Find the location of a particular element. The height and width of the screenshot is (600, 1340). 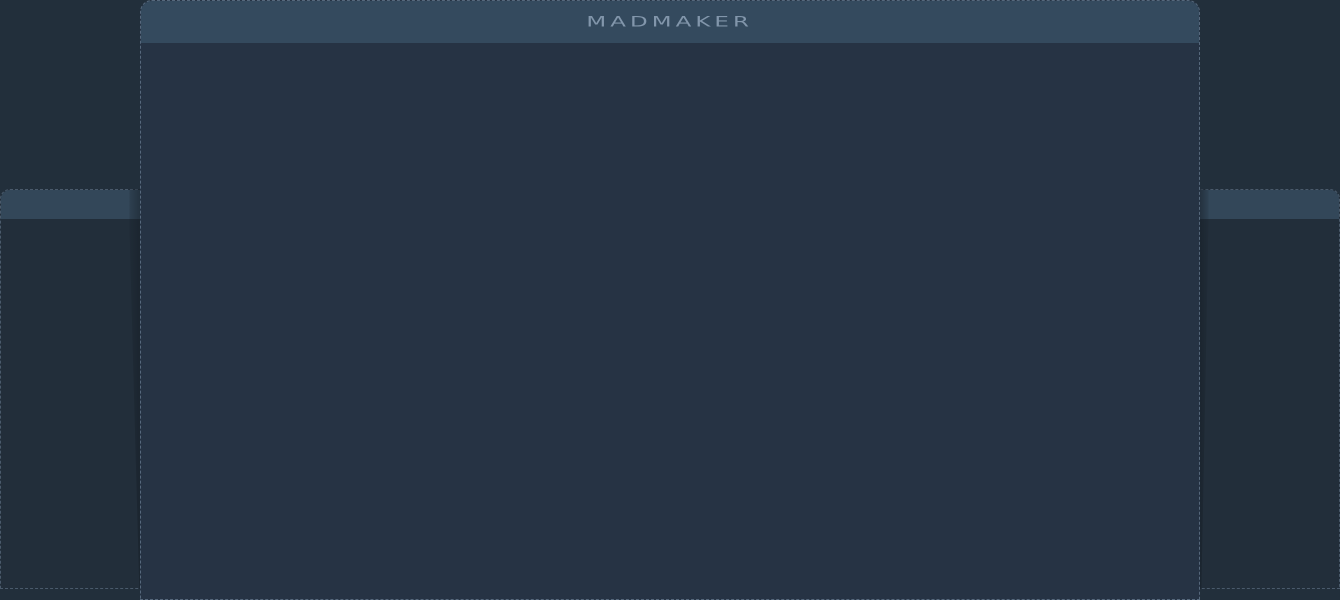

main-window-header: MADMAKER is located at coordinates (670, 22).